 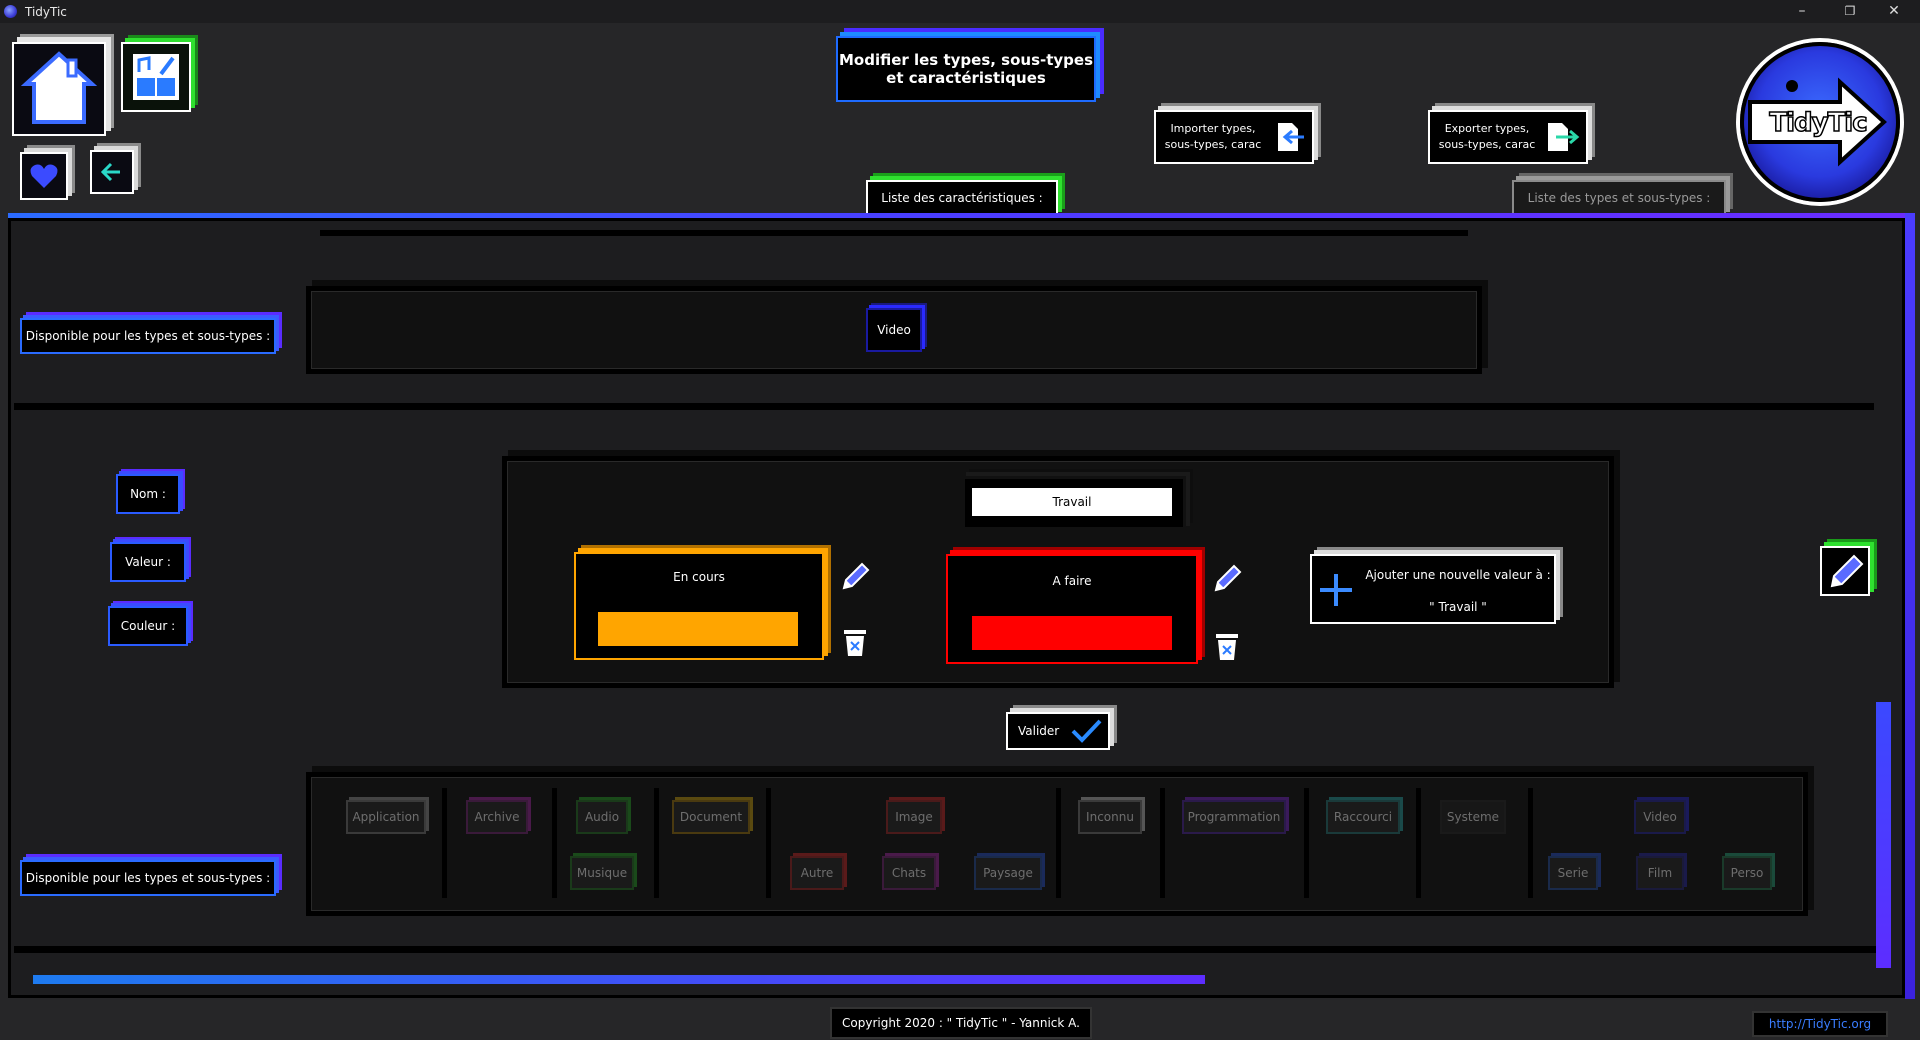 I want to click on export-icon, so click(x=1564, y=137).